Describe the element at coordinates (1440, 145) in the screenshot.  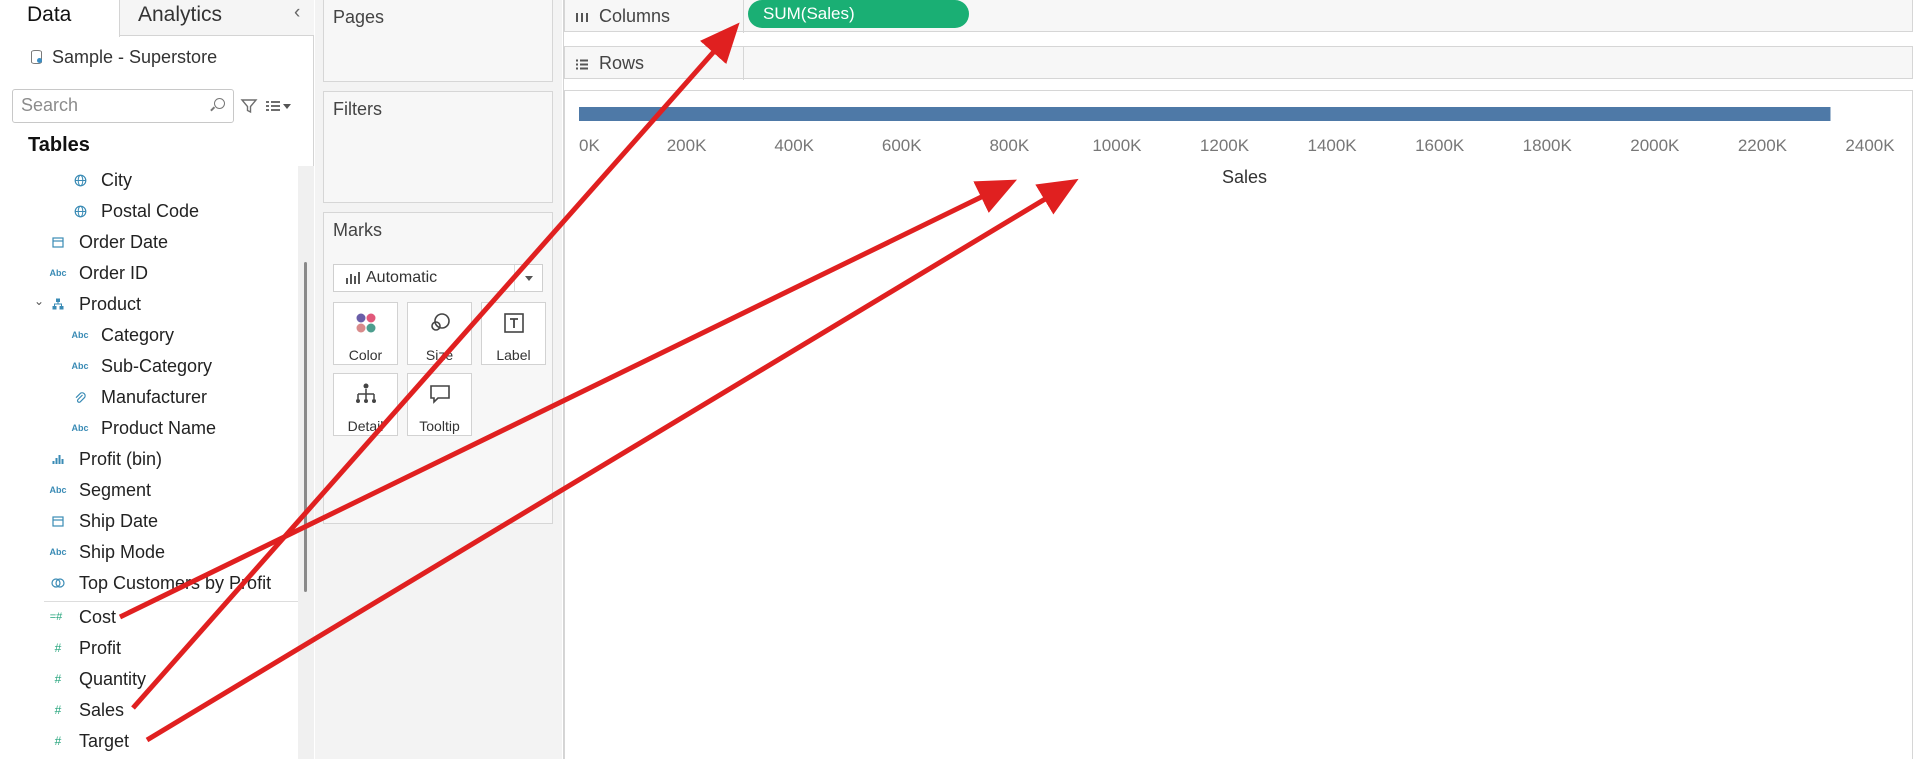
I see `x-tick-label: 1600K` at that location.